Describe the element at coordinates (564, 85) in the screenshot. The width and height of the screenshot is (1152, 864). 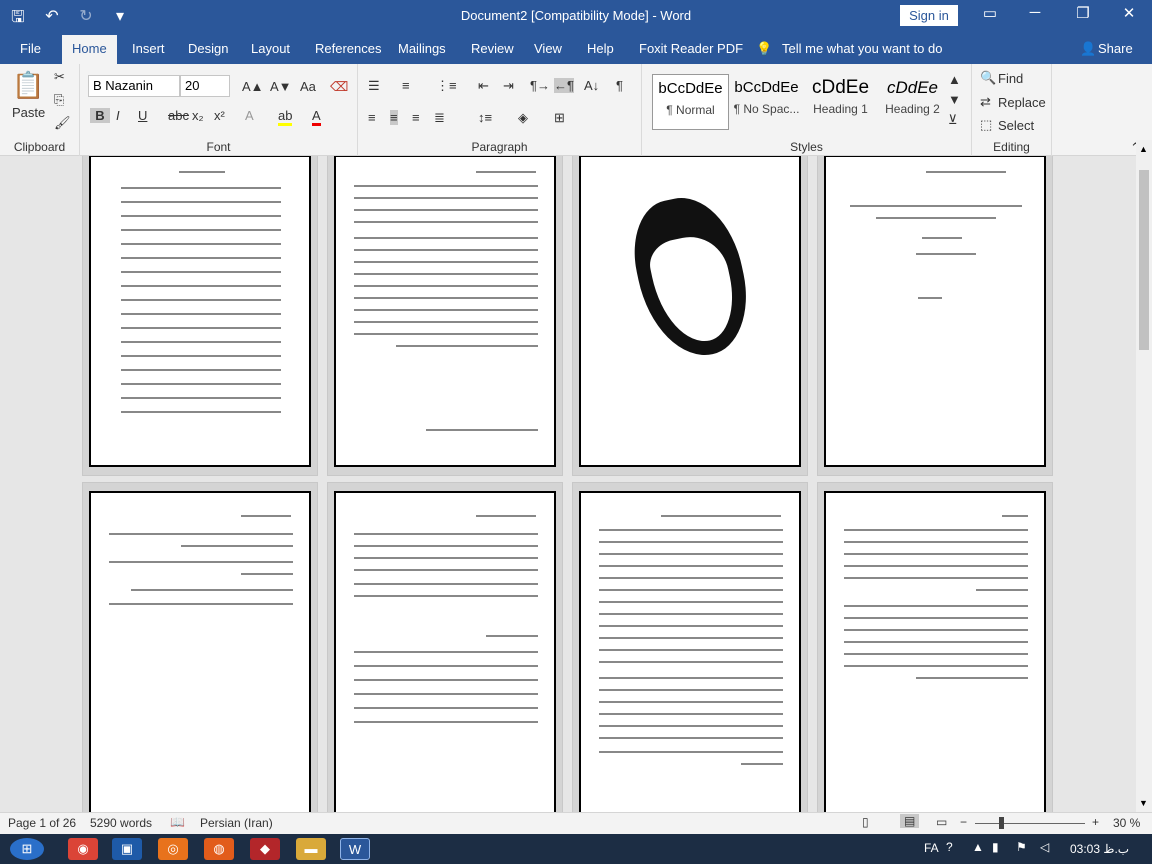
I see `rtl-icon: ←¶` at that location.